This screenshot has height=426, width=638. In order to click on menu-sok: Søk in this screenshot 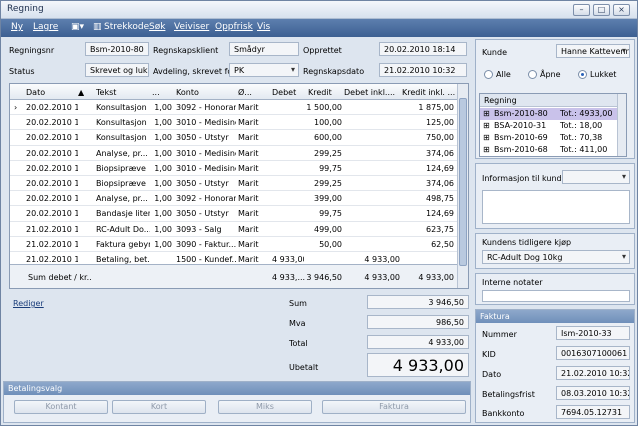, I will do `click(157, 27)`.